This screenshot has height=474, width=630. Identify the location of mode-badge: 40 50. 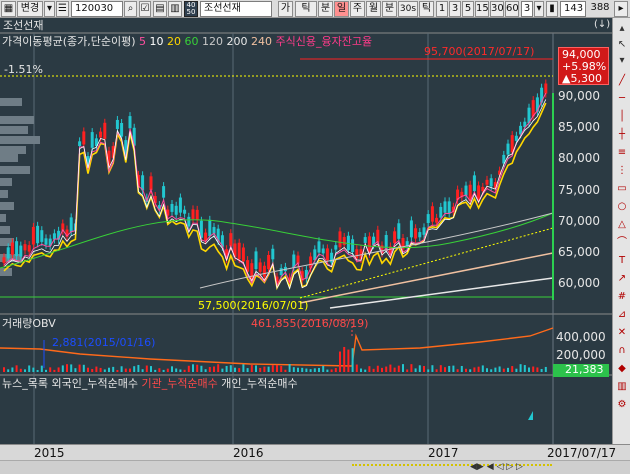
(191, 9).